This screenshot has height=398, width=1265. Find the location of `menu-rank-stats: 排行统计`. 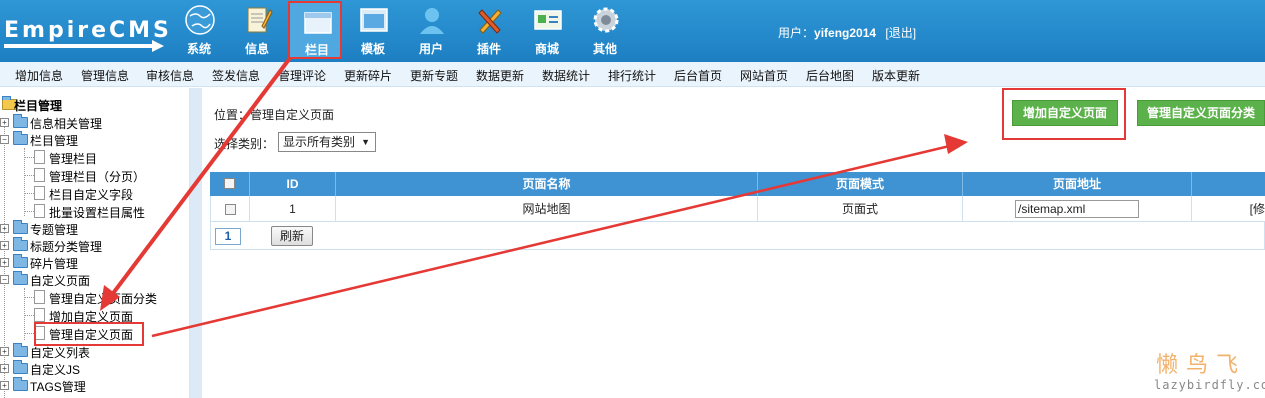

menu-rank-stats: 排行统计 is located at coordinates (632, 75).